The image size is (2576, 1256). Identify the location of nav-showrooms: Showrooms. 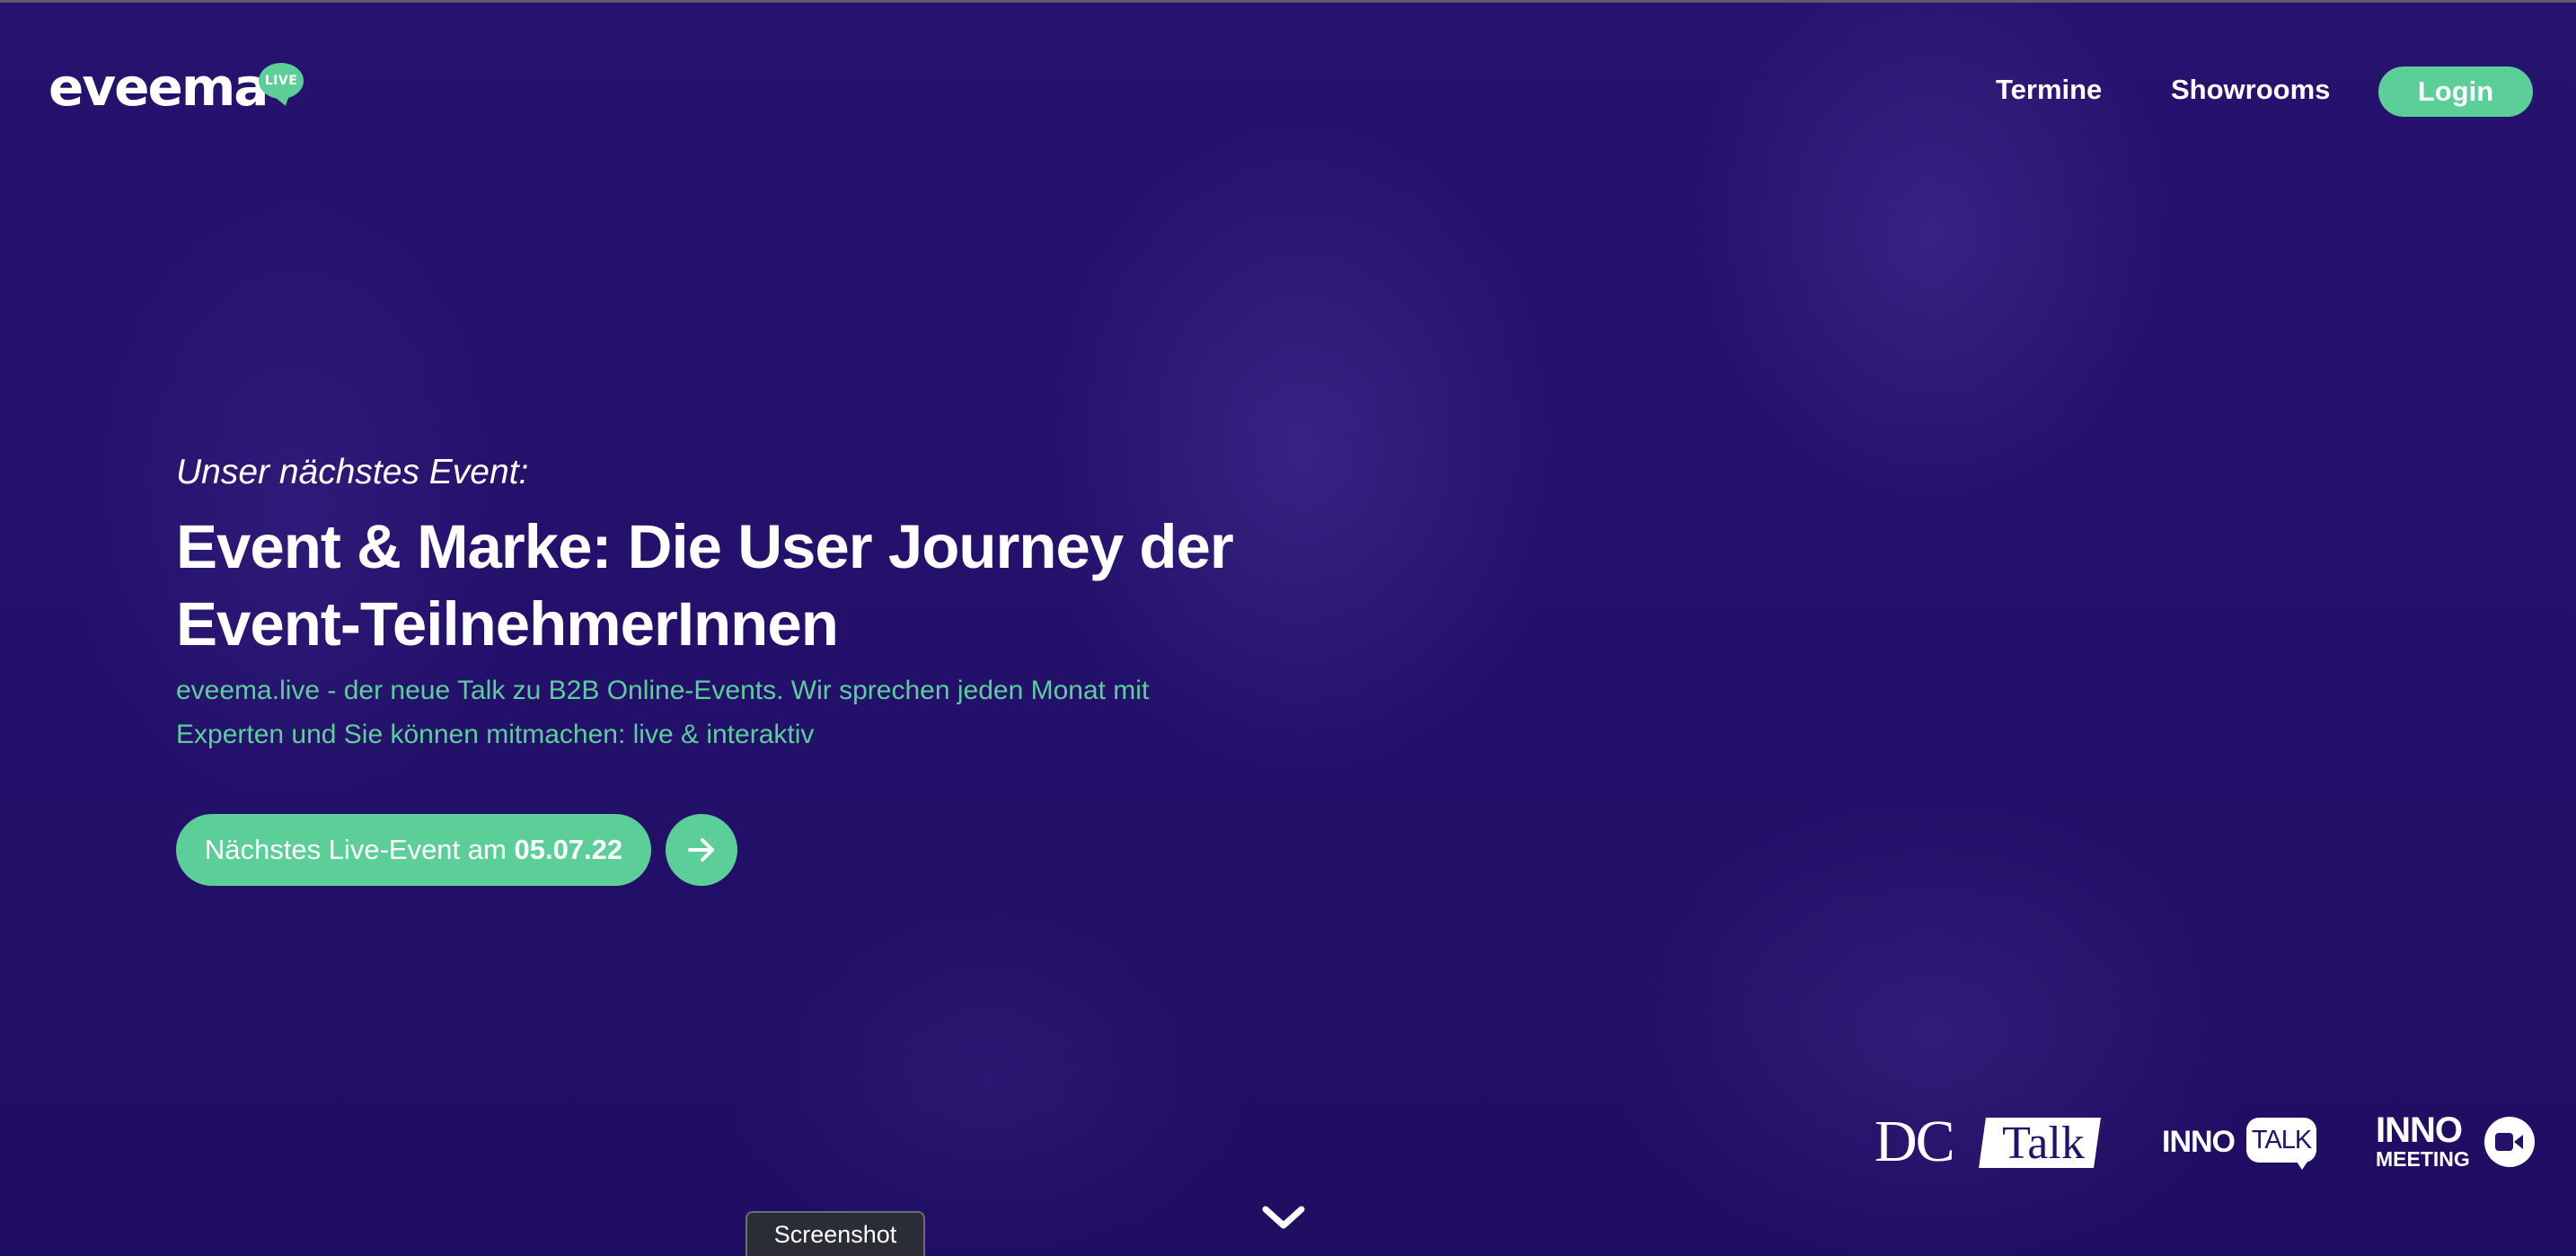
(2250, 89).